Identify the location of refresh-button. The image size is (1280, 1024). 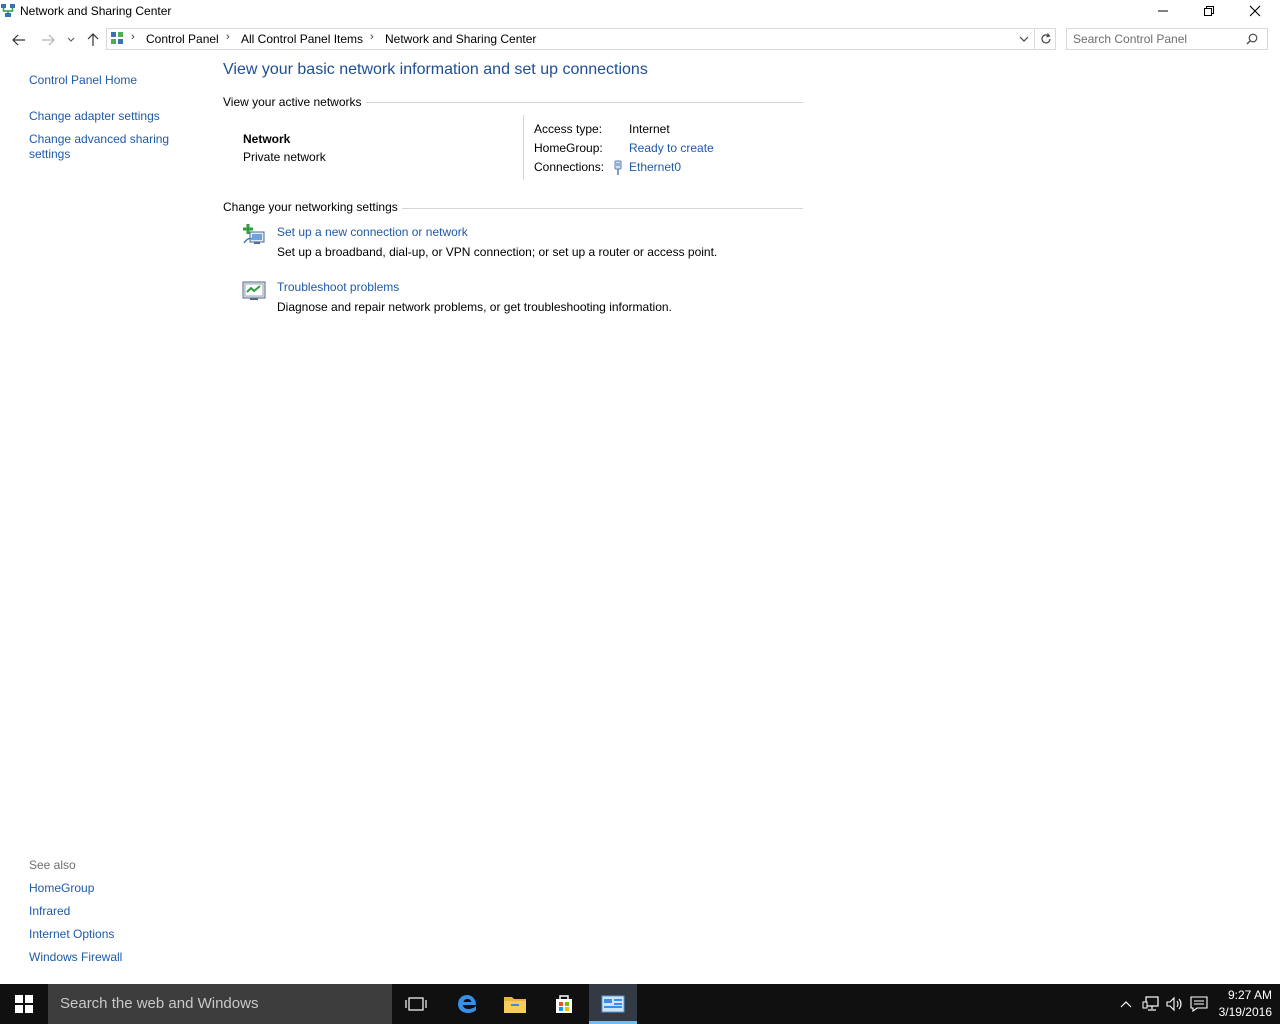
(1045, 39).